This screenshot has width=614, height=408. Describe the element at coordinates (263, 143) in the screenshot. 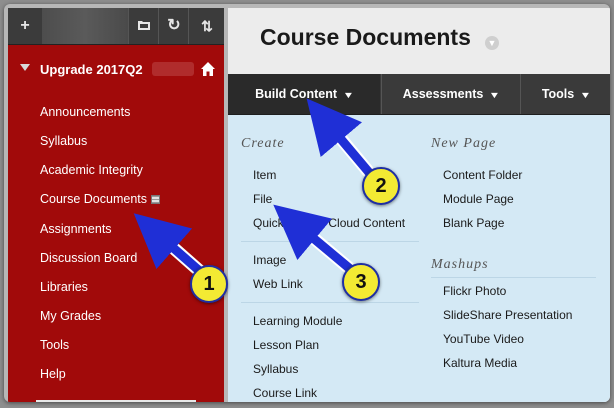

I see `section-heading-create: Create` at that location.